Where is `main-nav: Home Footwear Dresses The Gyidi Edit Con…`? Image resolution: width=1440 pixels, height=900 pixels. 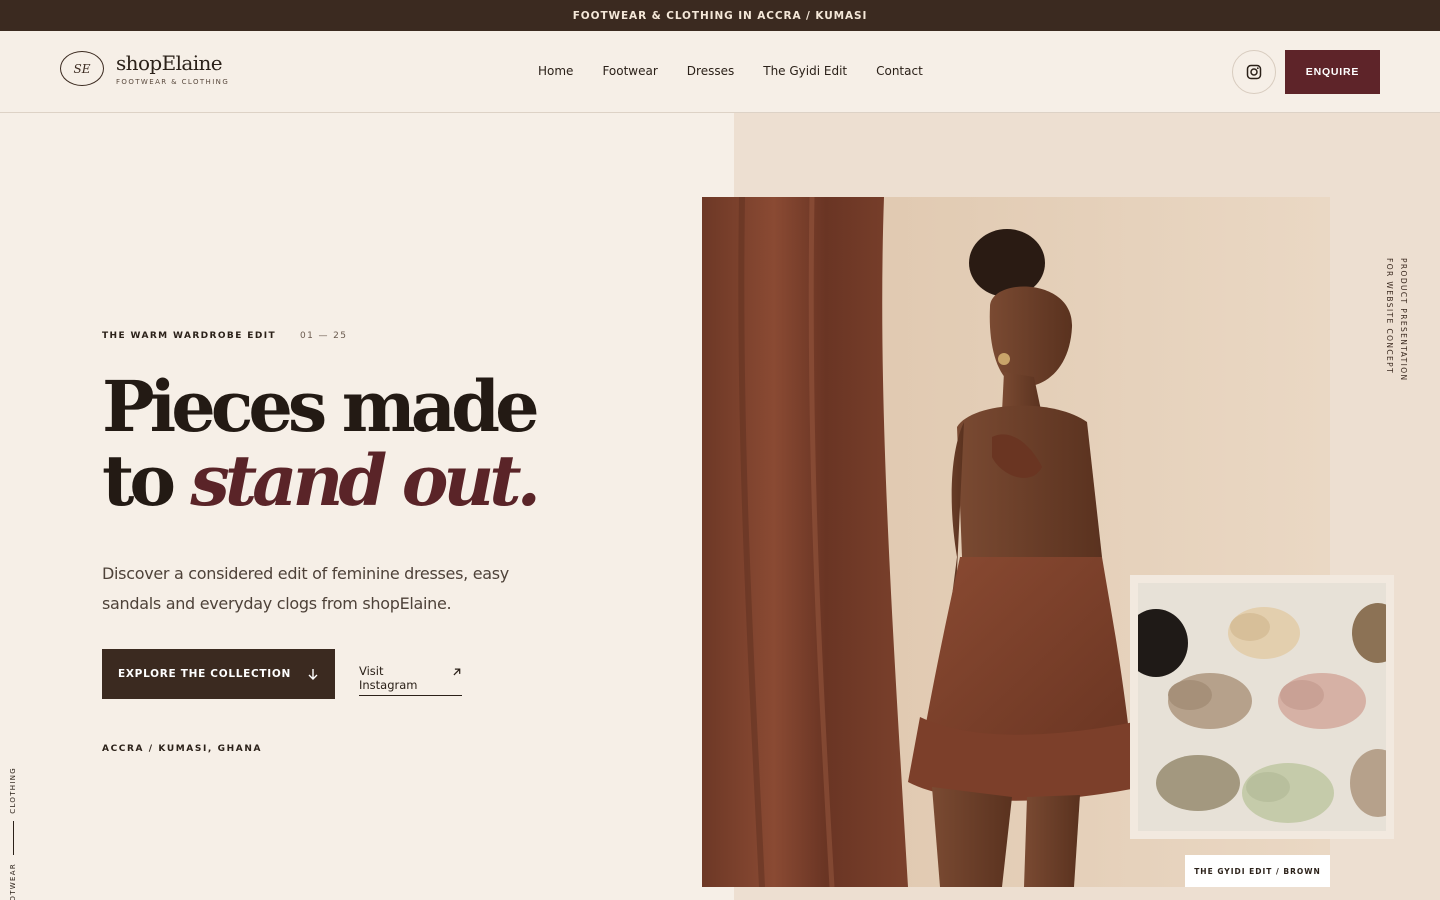 main-nav: Home Footwear Dresses The Gyidi Edit Con… is located at coordinates (730, 71).